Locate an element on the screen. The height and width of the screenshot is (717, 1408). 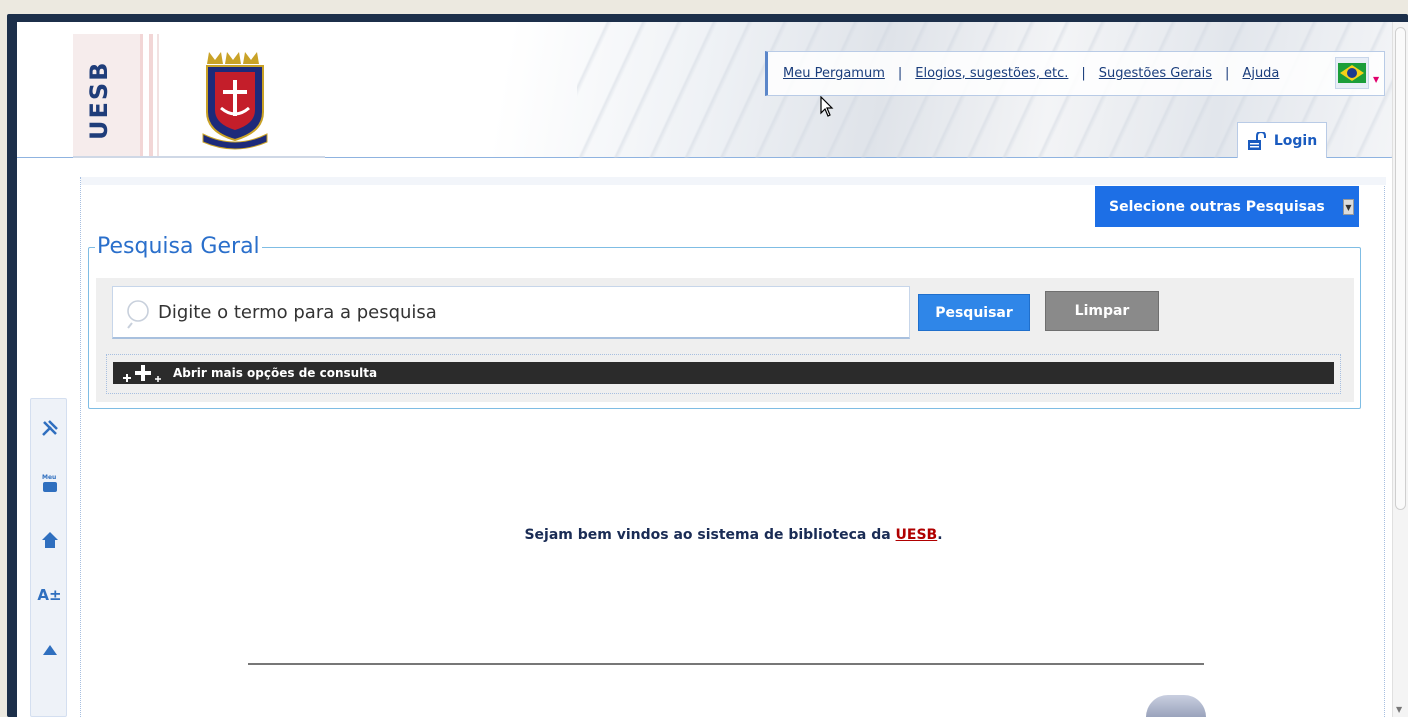
tools-icon is located at coordinates (49, 428).